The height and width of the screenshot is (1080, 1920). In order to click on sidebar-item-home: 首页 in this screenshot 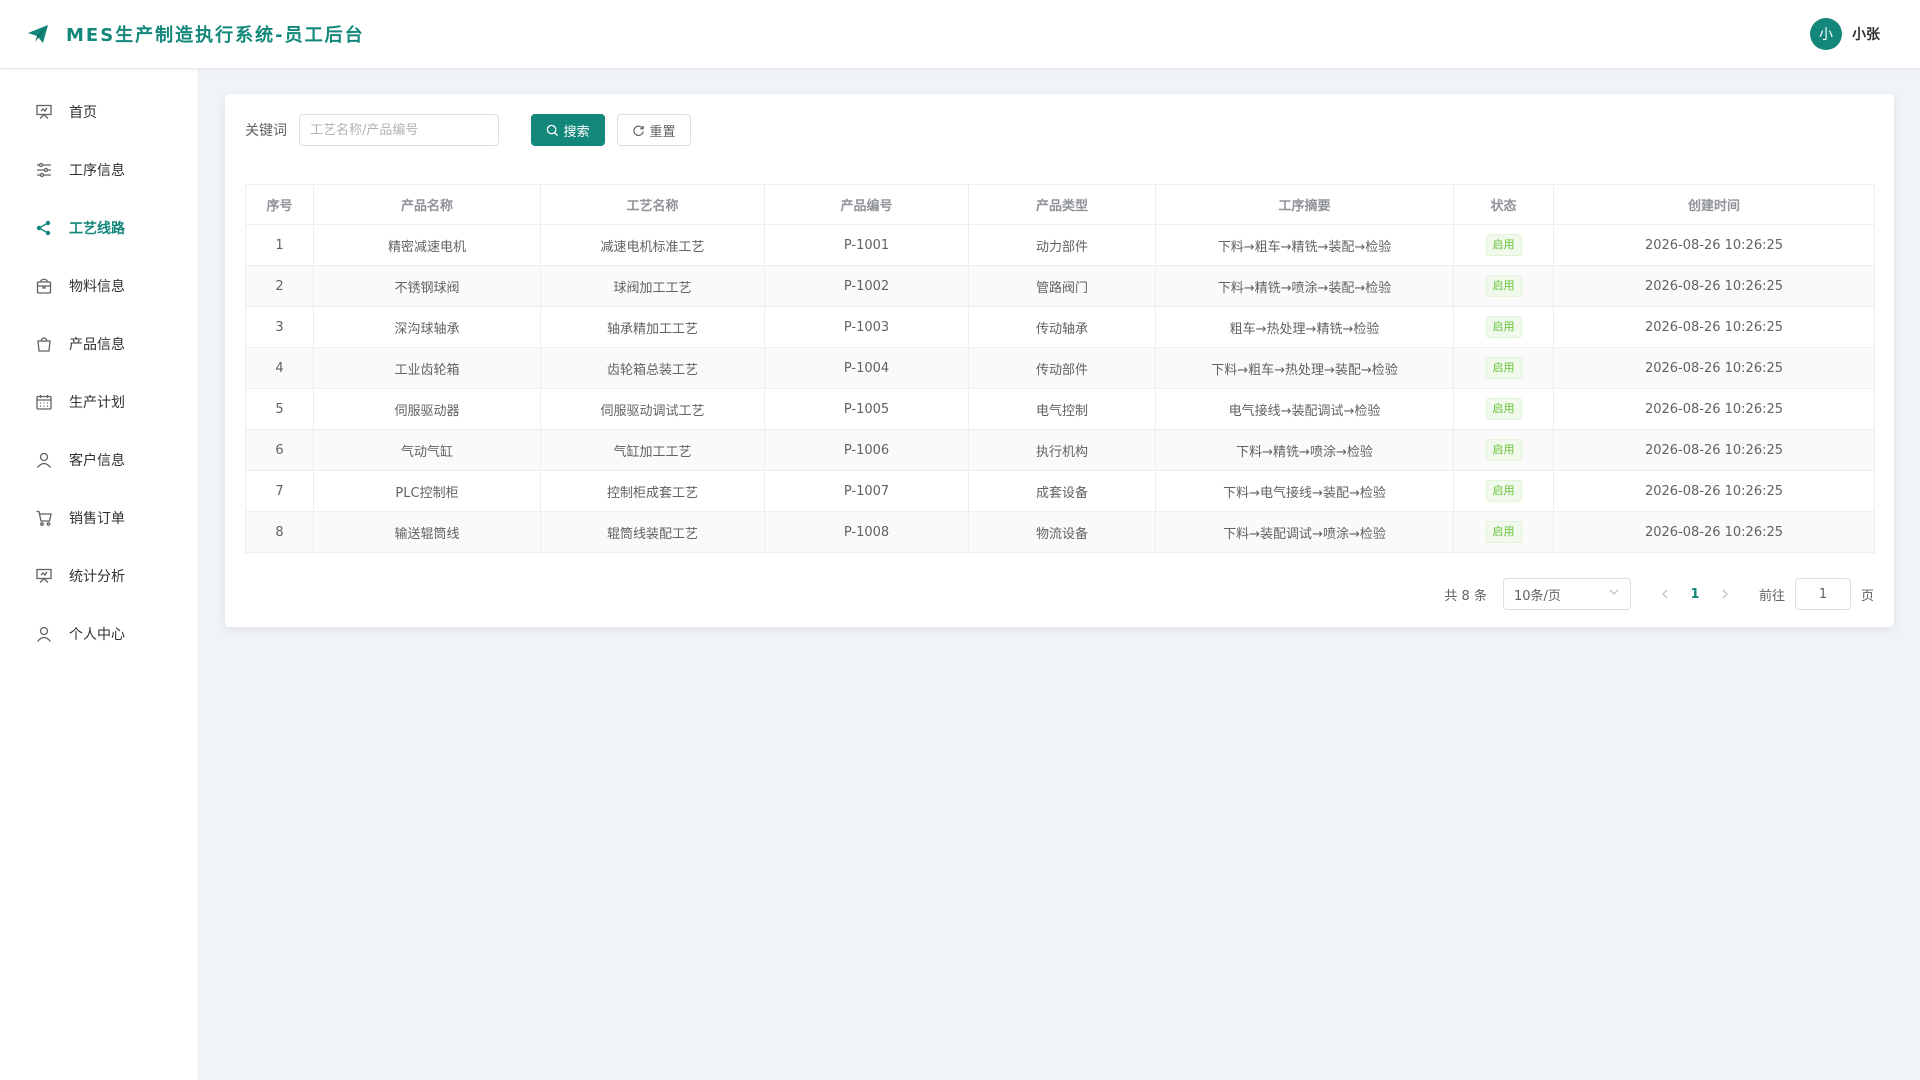, I will do `click(99, 112)`.